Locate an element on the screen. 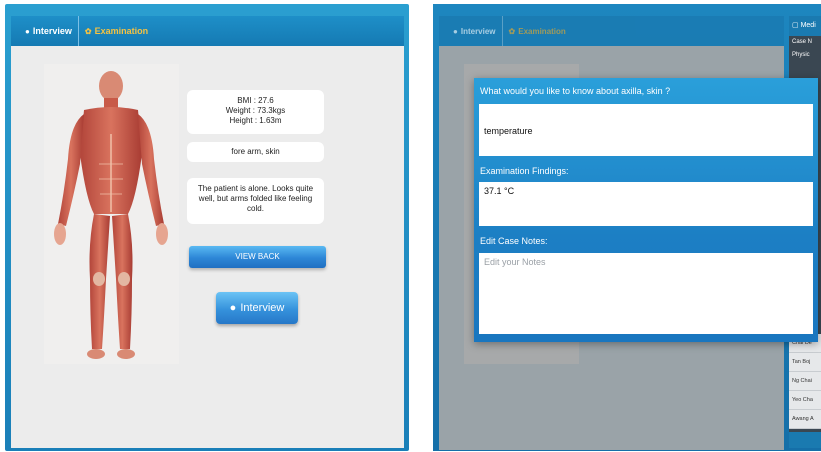 The image size is (821, 452). view-back-button: VIEW BACK is located at coordinates (257, 257).